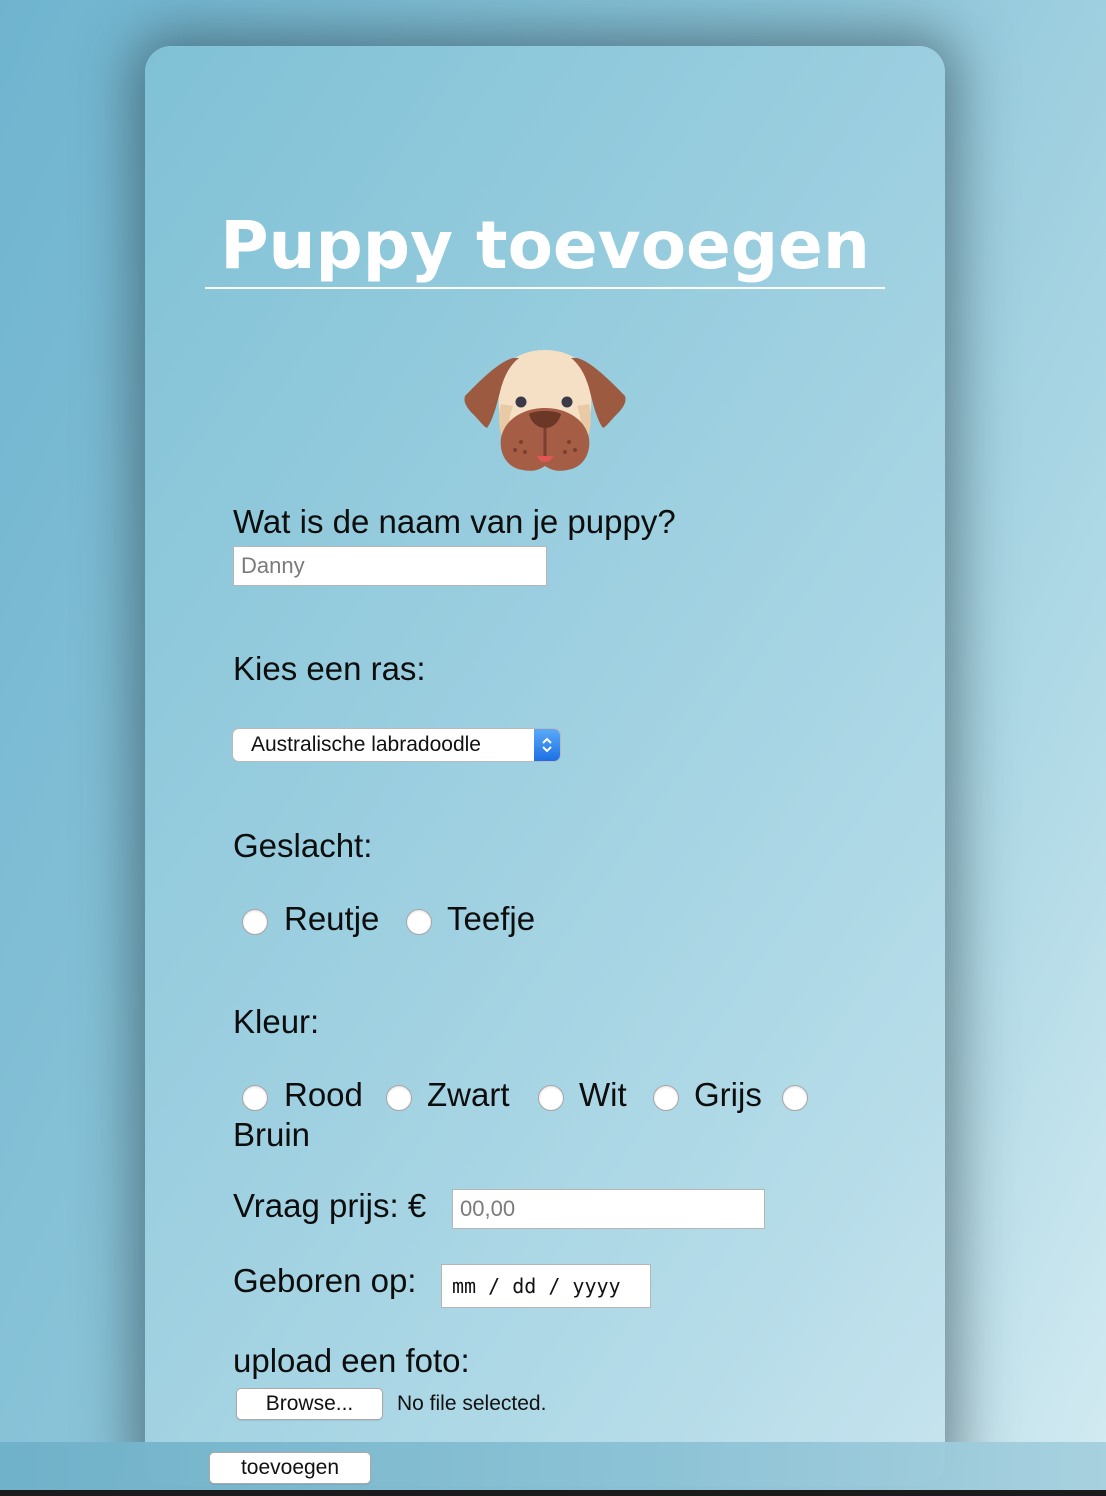 The height and width of the screenshot is (1496, 1106). Describe the element at coordinates (536, 1286) in the screenshot. I see `birth-date-placeholder: mm / dd / yyyy` at that location.